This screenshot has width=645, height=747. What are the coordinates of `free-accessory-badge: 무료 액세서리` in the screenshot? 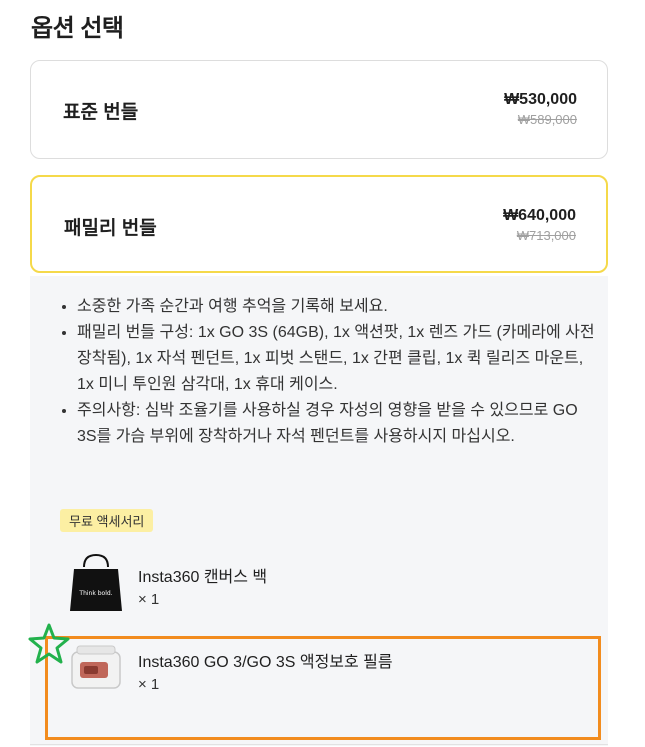 It's located at (107, 520).